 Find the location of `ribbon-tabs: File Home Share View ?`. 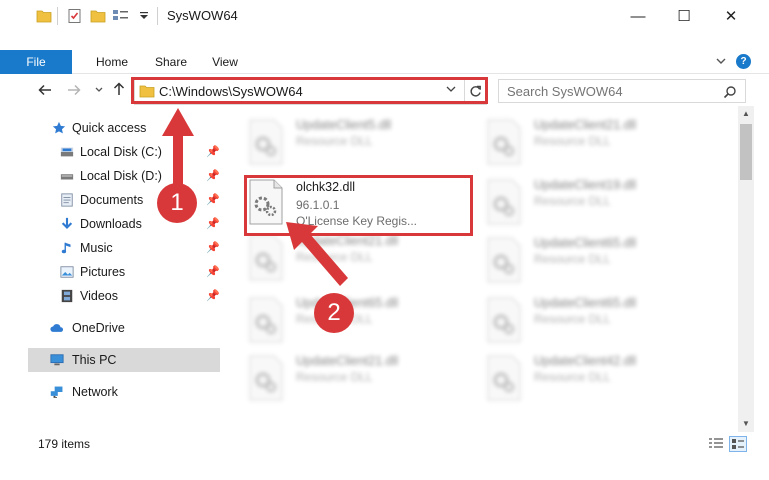

ribbon-tabs: File Home Share View ? is located at coordinates (384, 62).